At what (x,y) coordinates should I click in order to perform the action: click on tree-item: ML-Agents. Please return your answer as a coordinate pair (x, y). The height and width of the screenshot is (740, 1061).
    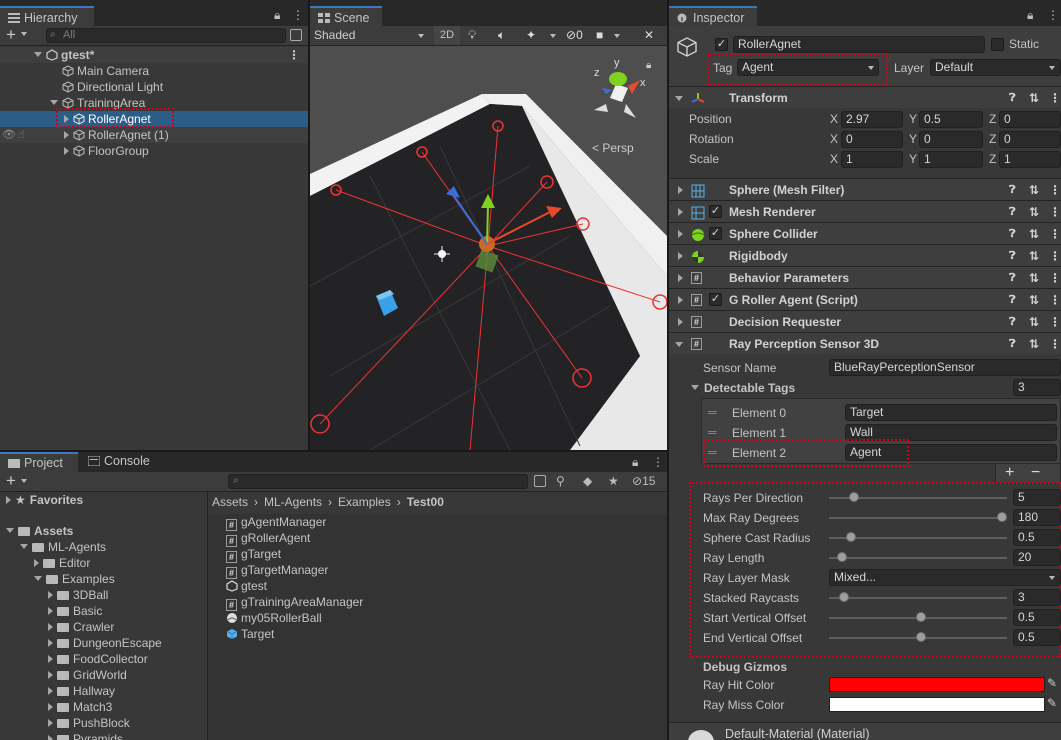
    Looking at the image, I should click on (103, 547).